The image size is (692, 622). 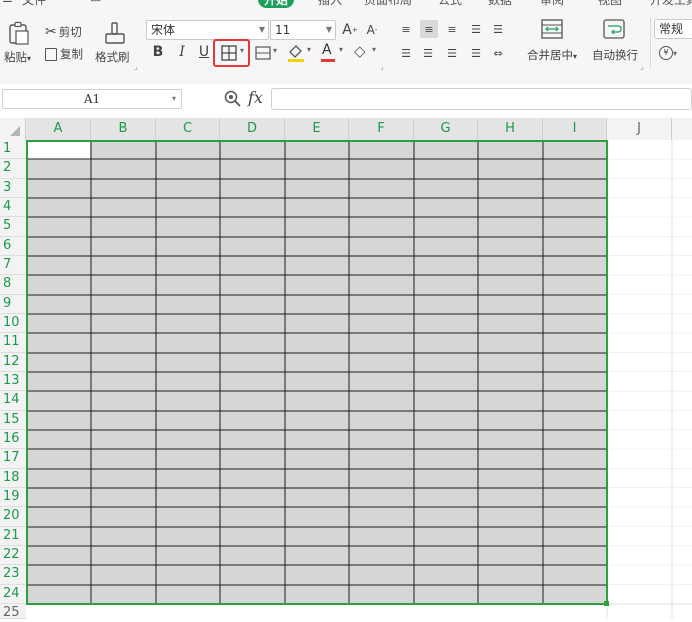 I want to click on format-painter-button, so click(x=116, y=33).